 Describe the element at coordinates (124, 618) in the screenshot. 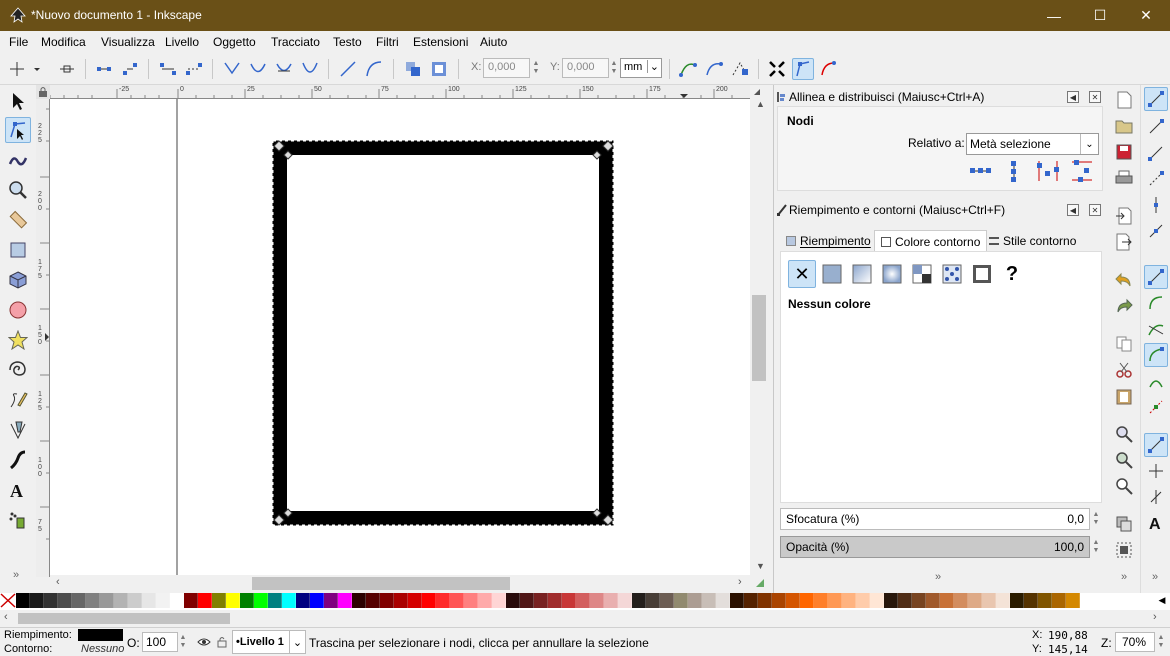

I see `palette-scroll-thumb` at that location.